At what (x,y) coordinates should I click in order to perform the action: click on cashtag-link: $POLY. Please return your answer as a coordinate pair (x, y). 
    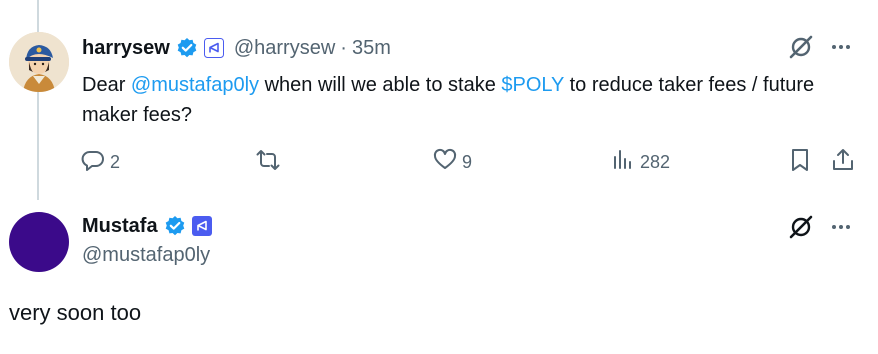
    Looking at the image, I should click on (532, 85).